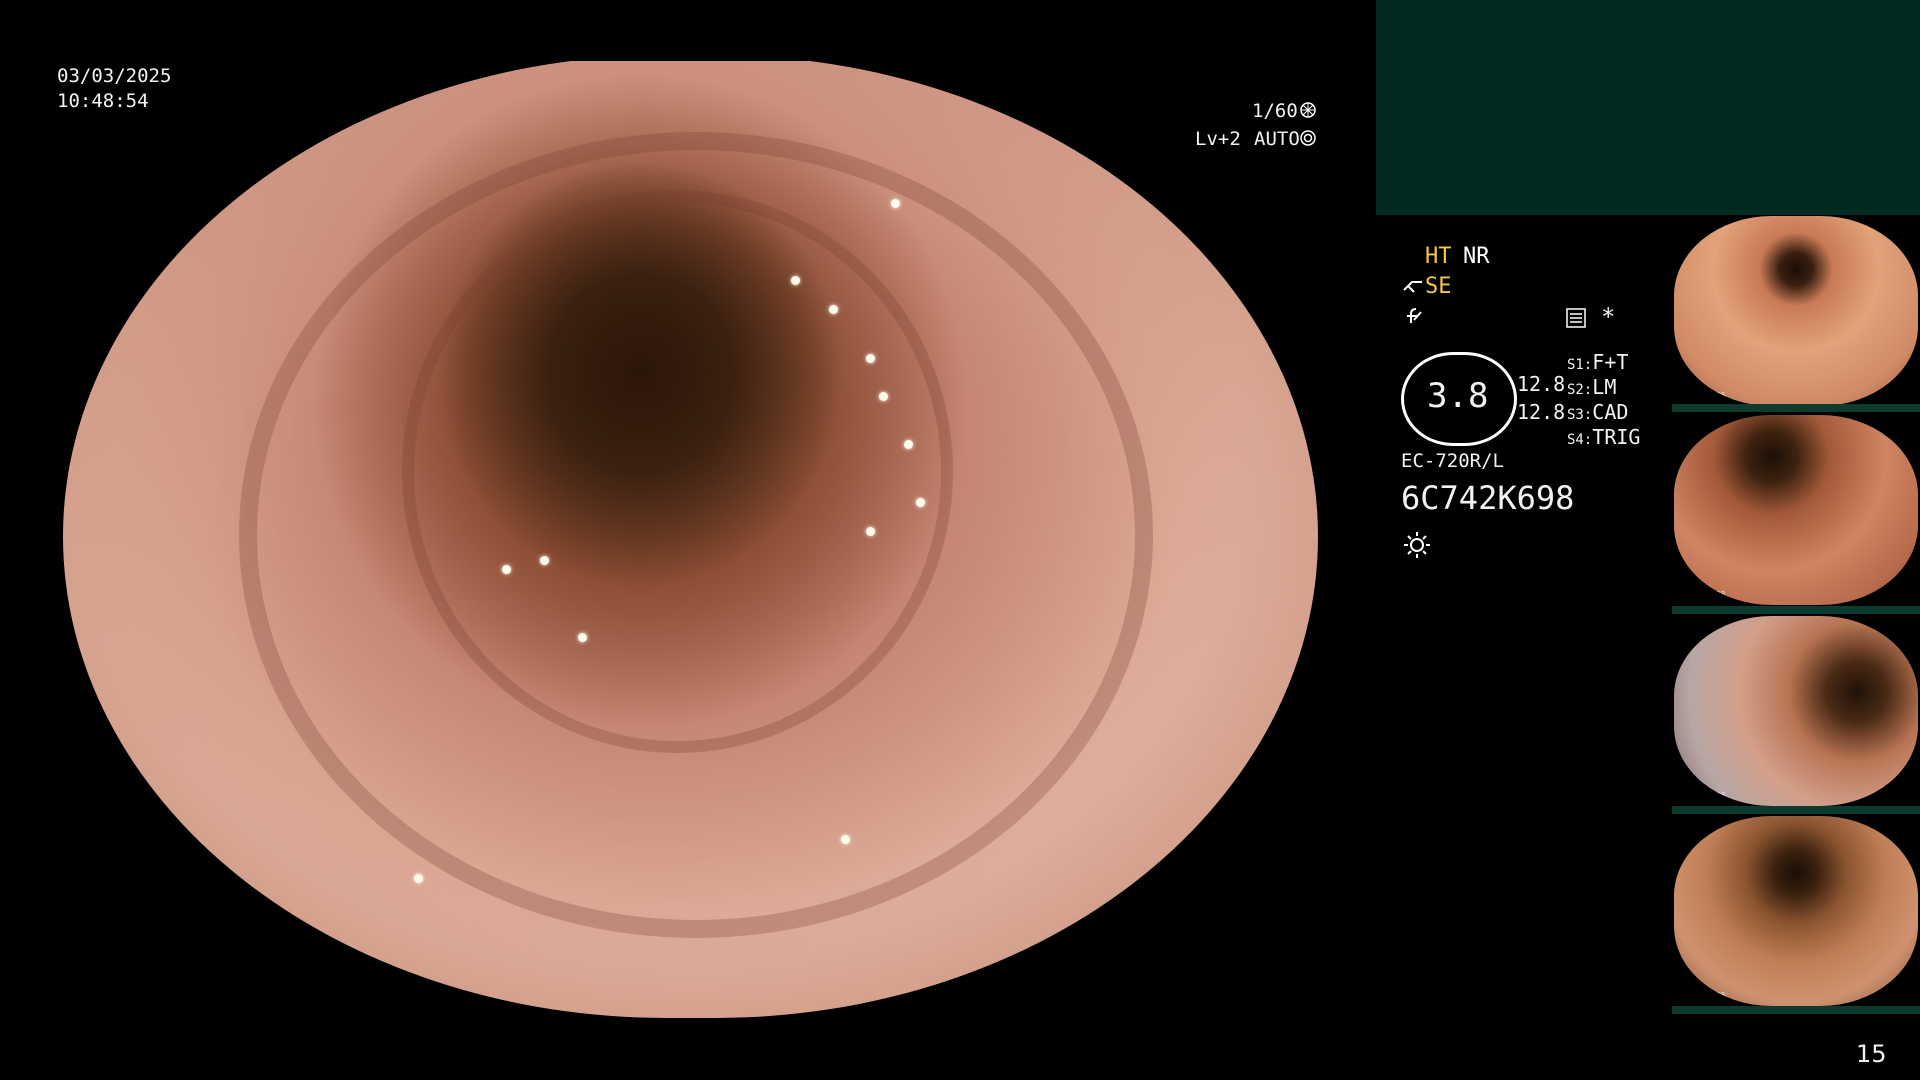 Image resolution: width=1920 pixels, height=1080 pixels. Describe the element at coordinates (1871, 1054) in the screenshot. I see `image-count: 15` at that location.